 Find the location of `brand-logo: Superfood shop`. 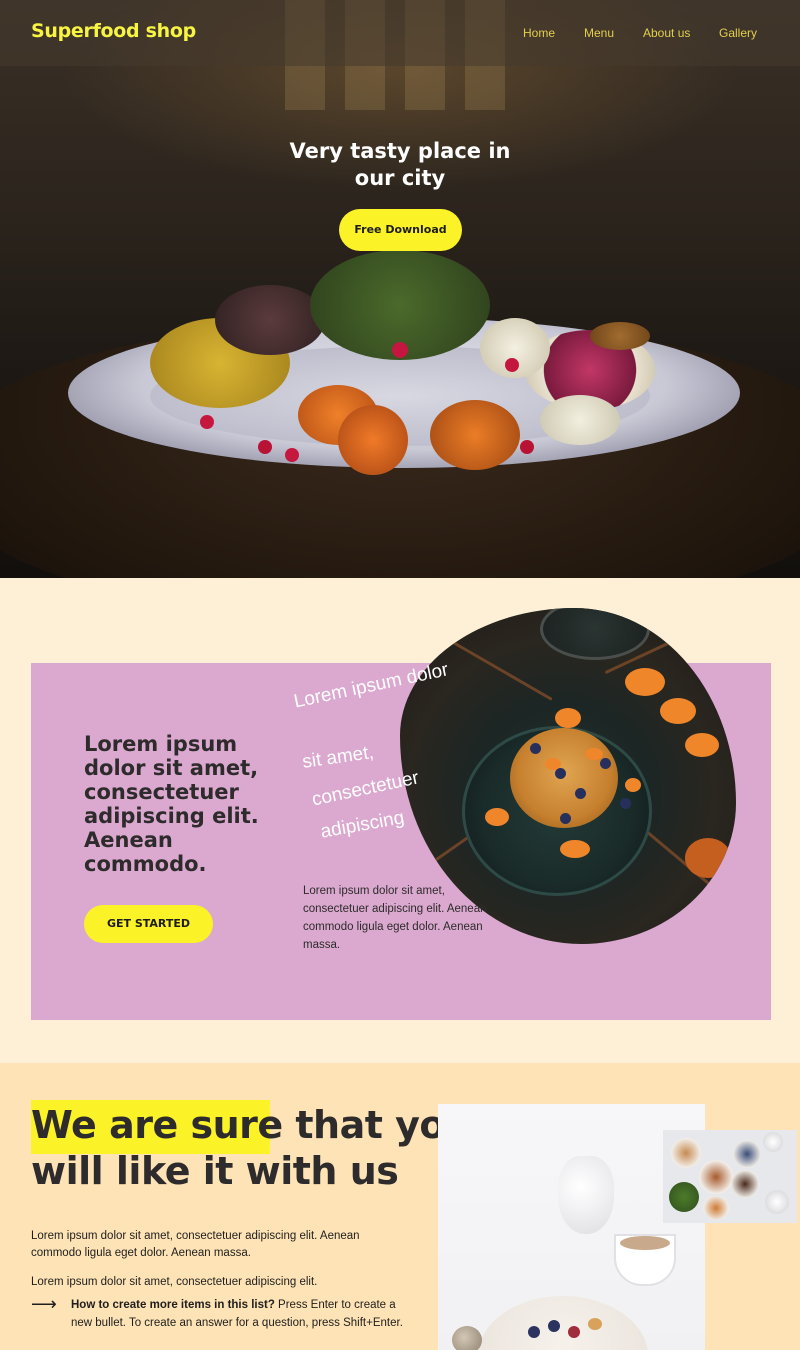

brand-logo: Superfood shop is located at coordinates (113, 31).